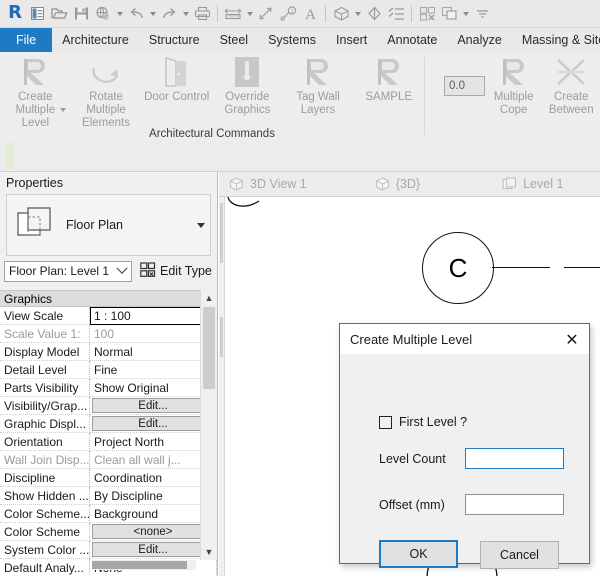  I want to click on type-selector: Floor Plan, so click(108, 225).